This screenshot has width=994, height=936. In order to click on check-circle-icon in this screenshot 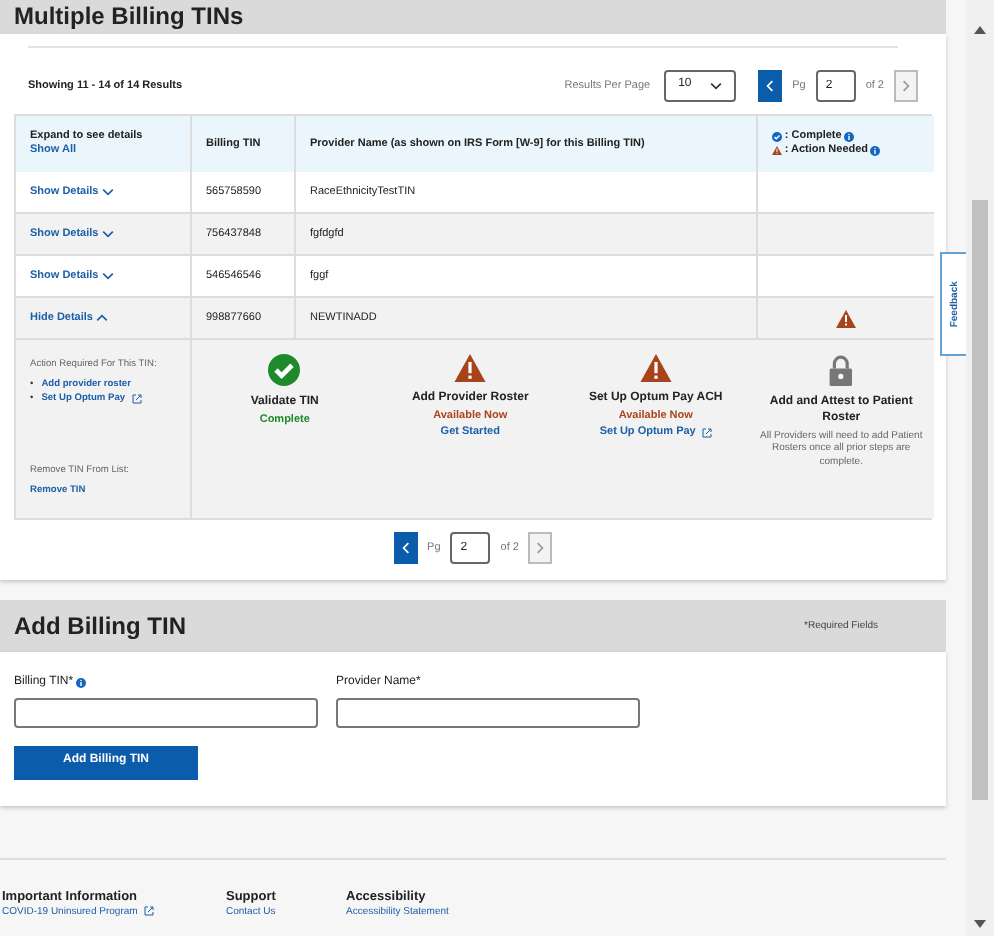, I will do `click(777, 137)`.